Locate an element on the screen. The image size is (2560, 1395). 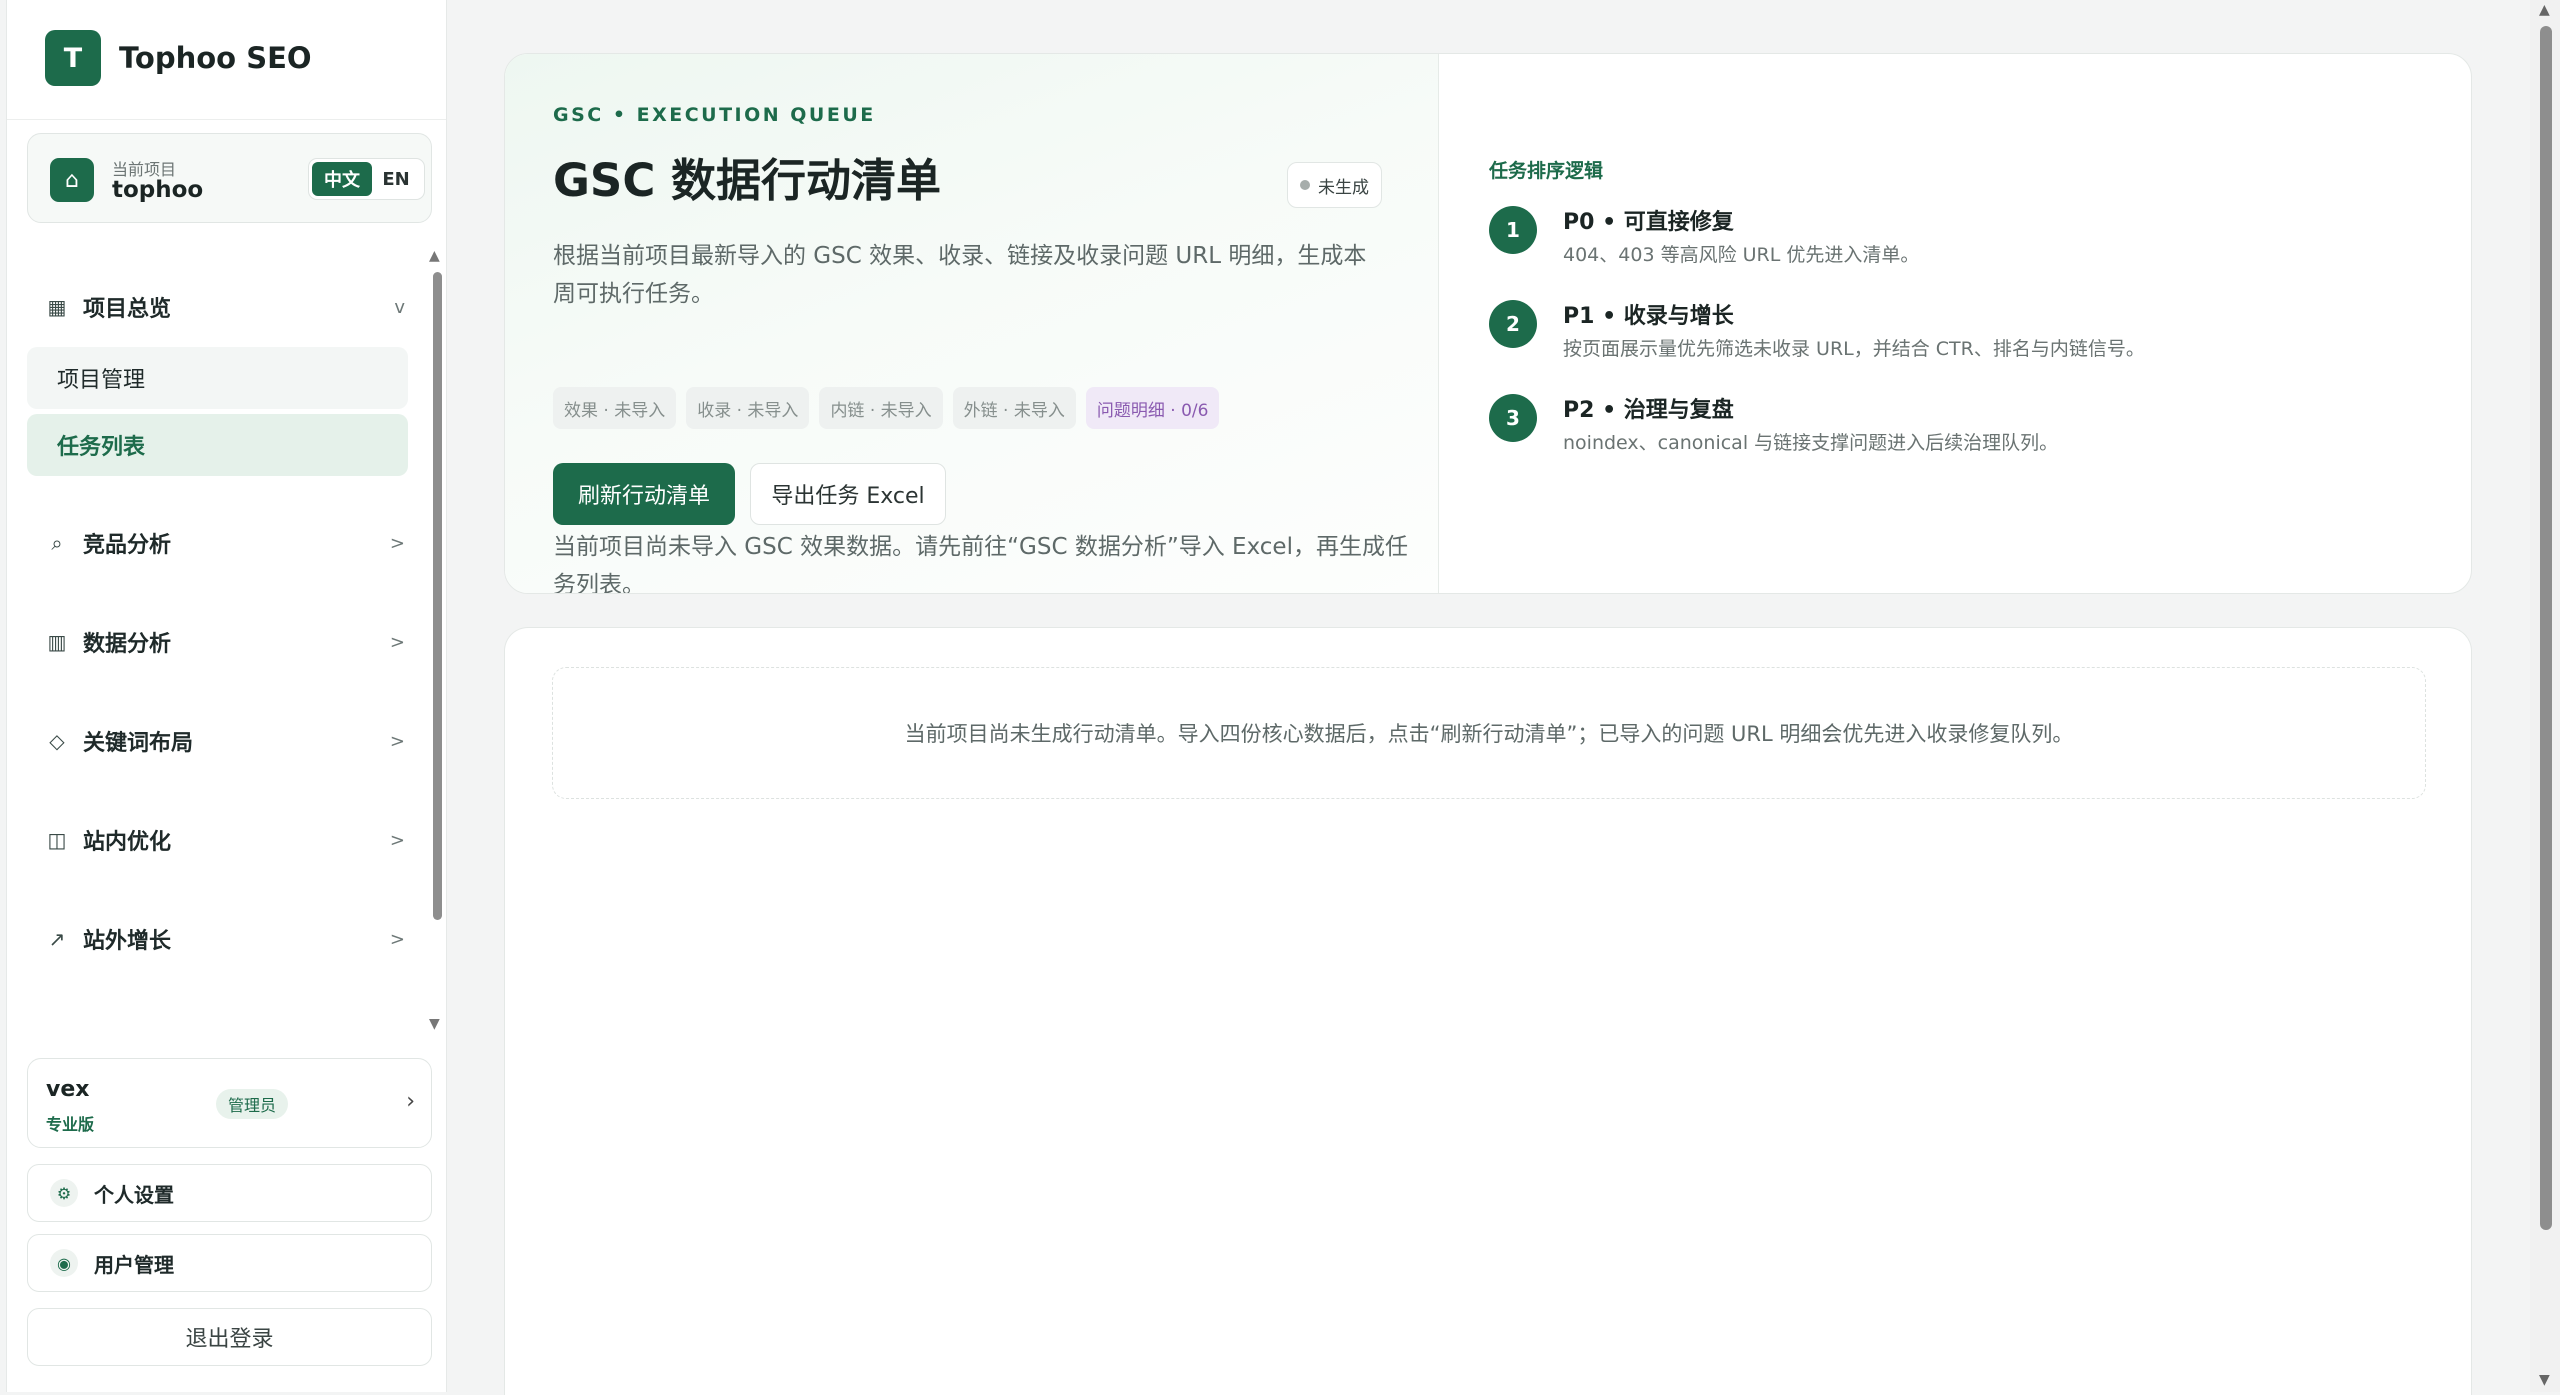
chip-issue-details: 问题明细 · 0/6 is located at coordinates (1152, 408).